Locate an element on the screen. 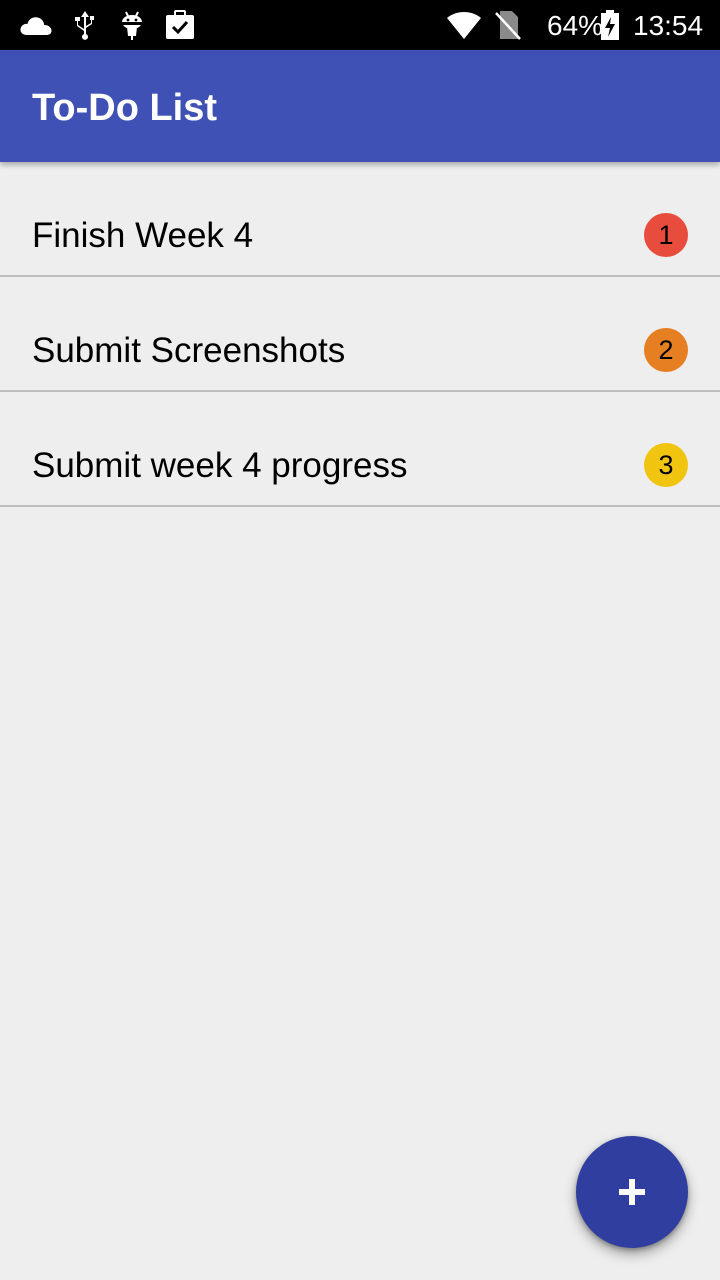  priority-badge: 2 is located at coordinates (666, 350).